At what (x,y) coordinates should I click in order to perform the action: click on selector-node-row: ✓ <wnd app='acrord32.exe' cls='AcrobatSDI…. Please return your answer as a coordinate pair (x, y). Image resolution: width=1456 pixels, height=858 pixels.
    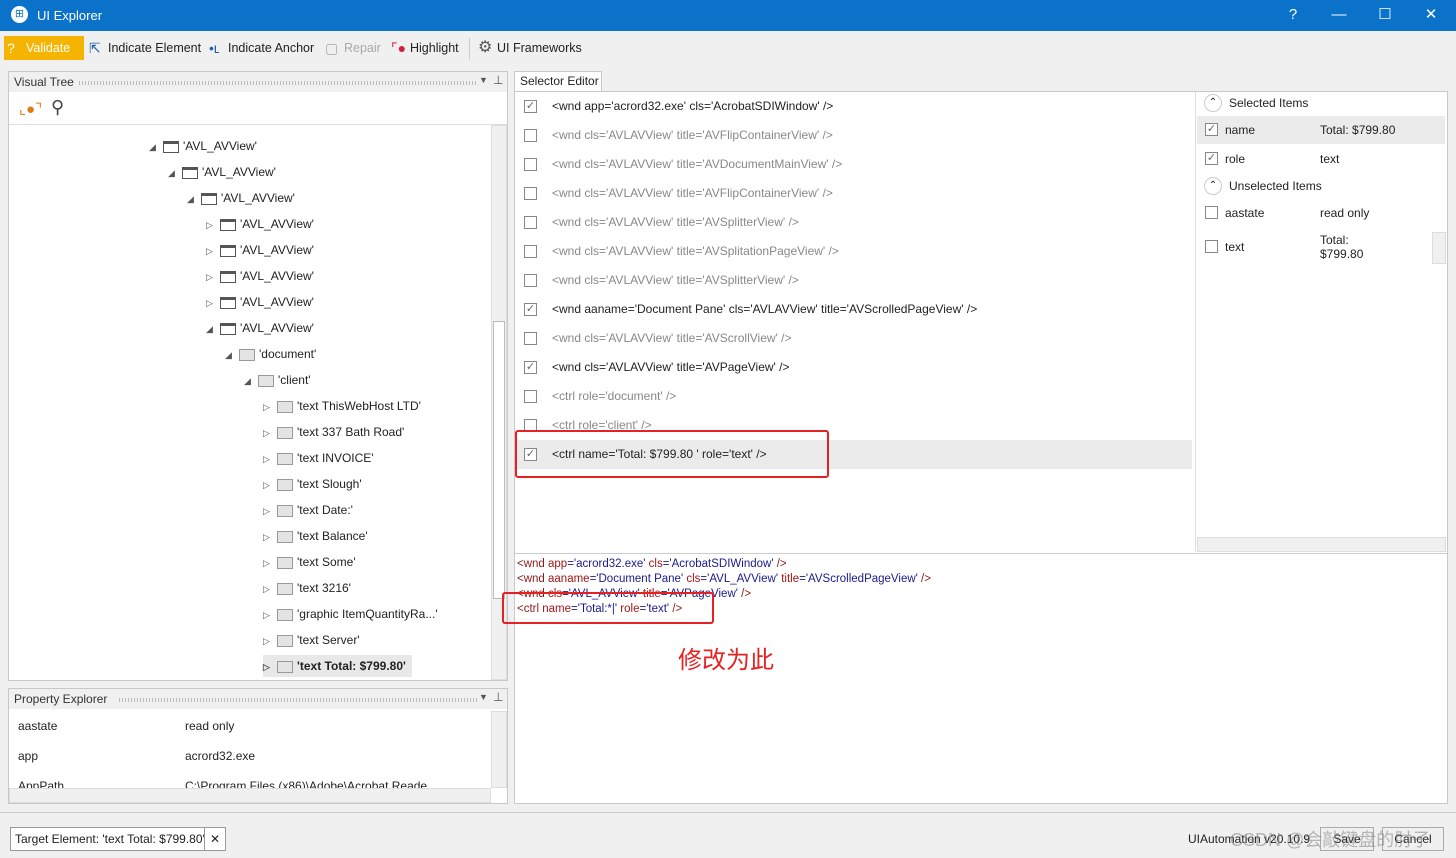
    Looking at the image, I should click on (854, 106).